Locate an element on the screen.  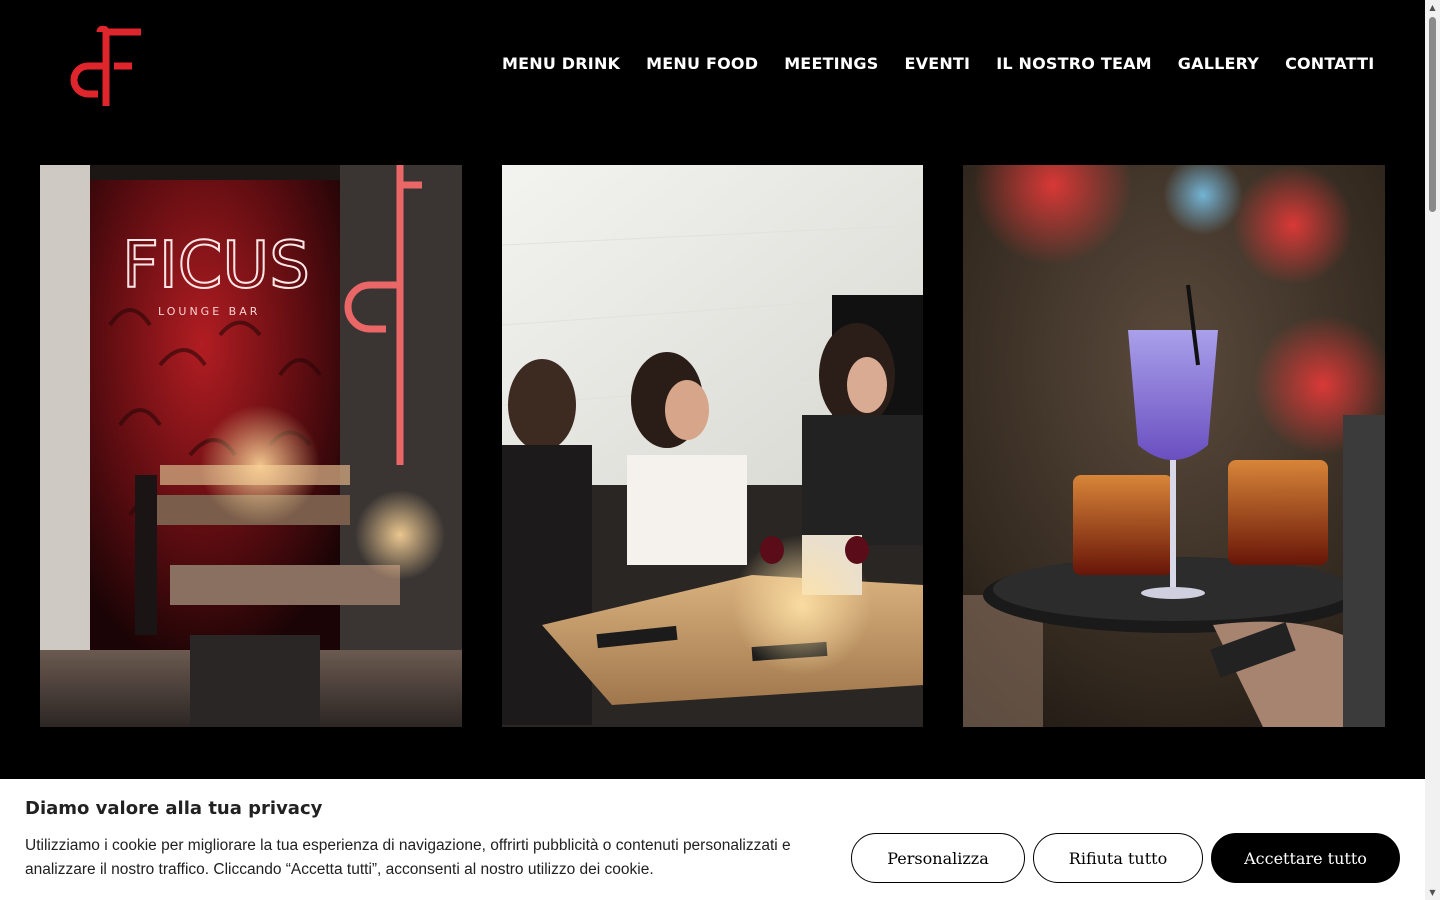
scroll-down-arrow-icon: ▼ is located at coordinates (1432, 892).